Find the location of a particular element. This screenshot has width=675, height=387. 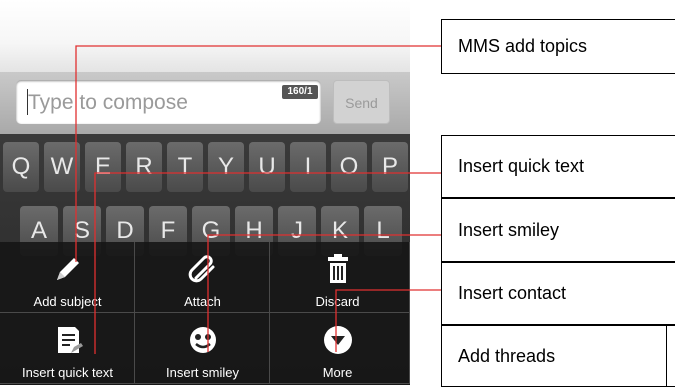

key-y: Y is located at coordinates (226, 167).